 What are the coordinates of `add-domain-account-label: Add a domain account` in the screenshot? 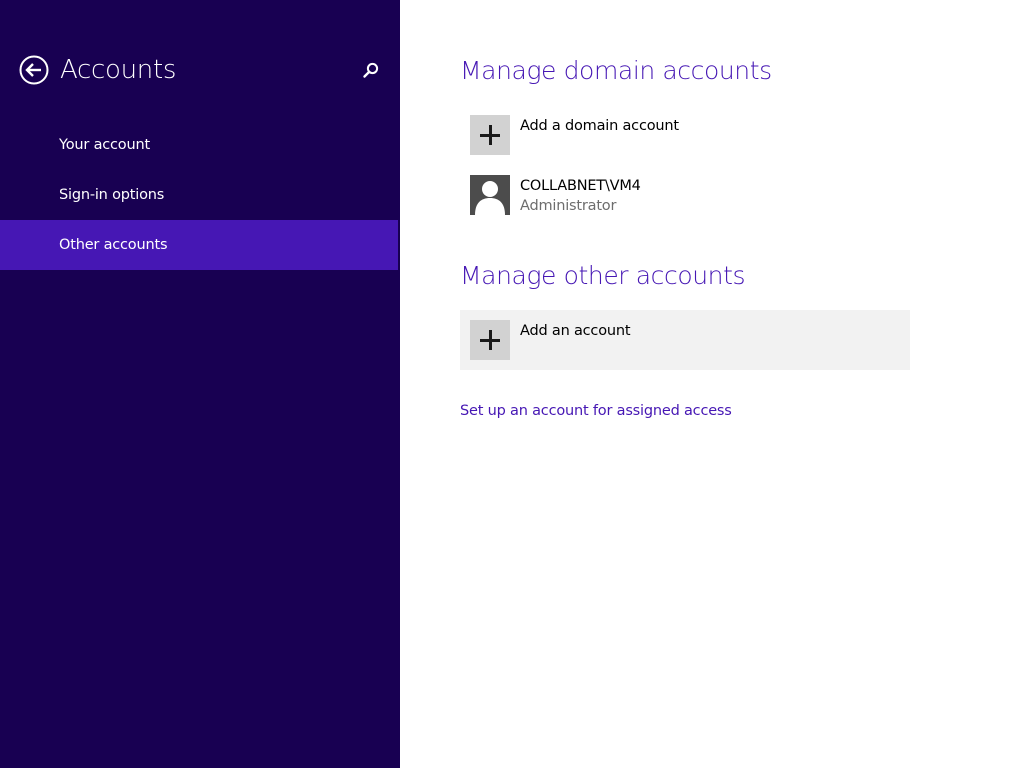 It's located at (599, 126).